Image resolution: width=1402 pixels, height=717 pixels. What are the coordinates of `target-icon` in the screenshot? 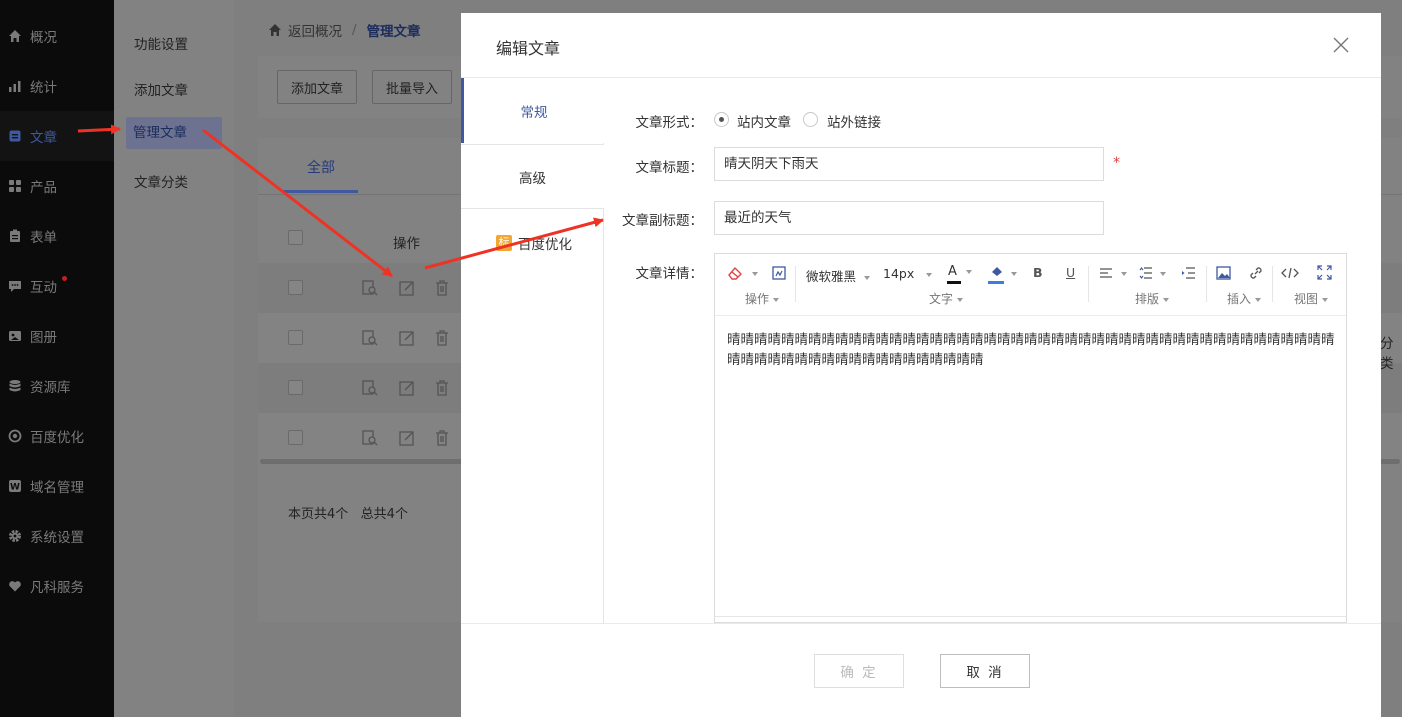 It's located at (15, 436).